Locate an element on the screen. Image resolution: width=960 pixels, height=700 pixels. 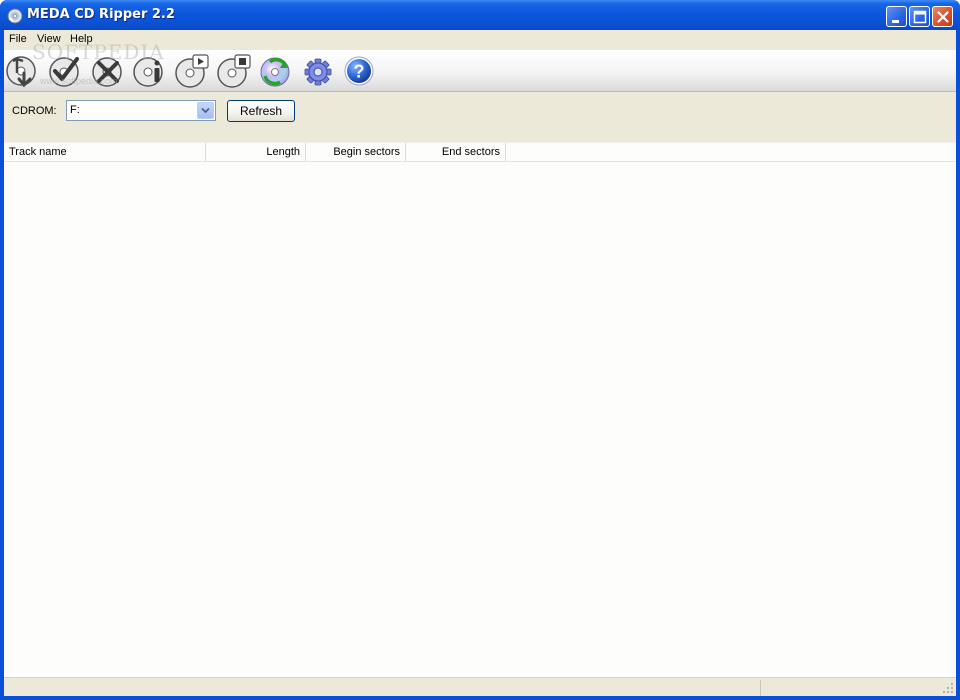
maximize-button is located at coordinates (919, 16).